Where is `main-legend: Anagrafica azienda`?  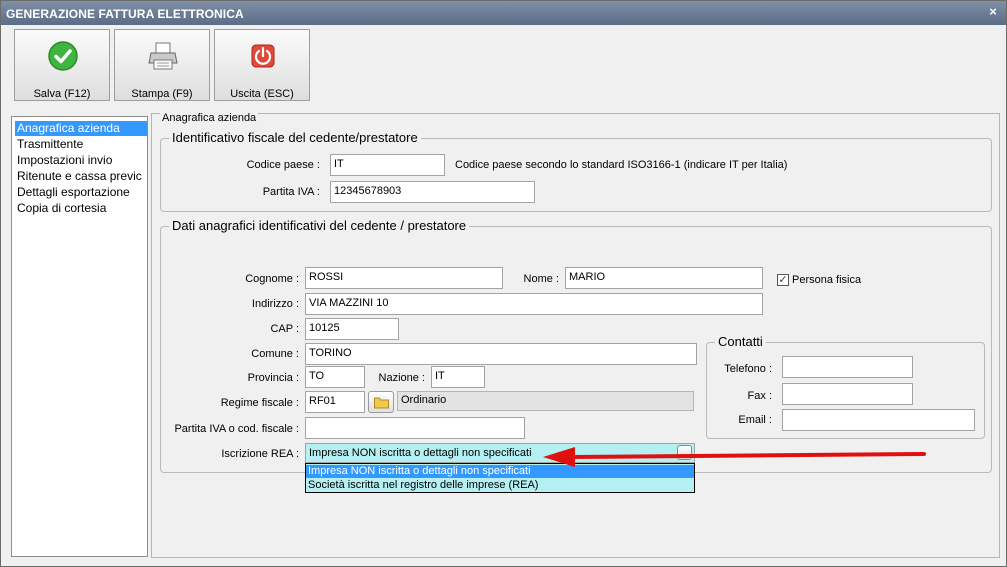
main-legend: Anagrafica azienda is located at coordinates (209, 118).